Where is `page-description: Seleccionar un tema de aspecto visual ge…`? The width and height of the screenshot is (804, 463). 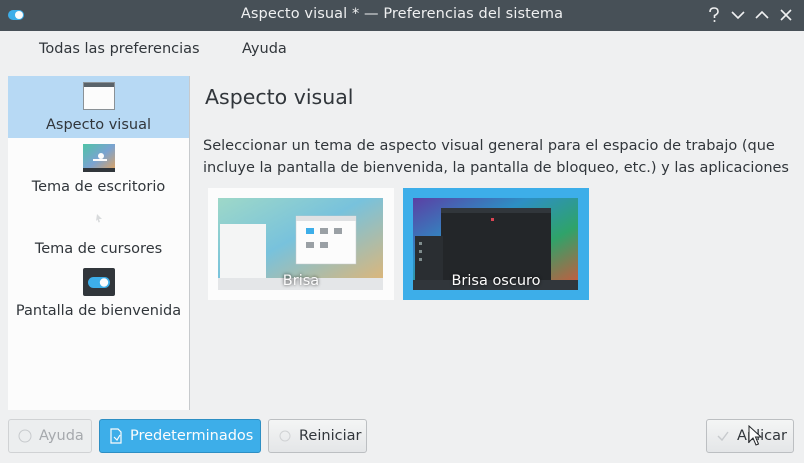 page-description: Seleccionar un tema de aspecto visual ge… is located at coordinates (496, 157).